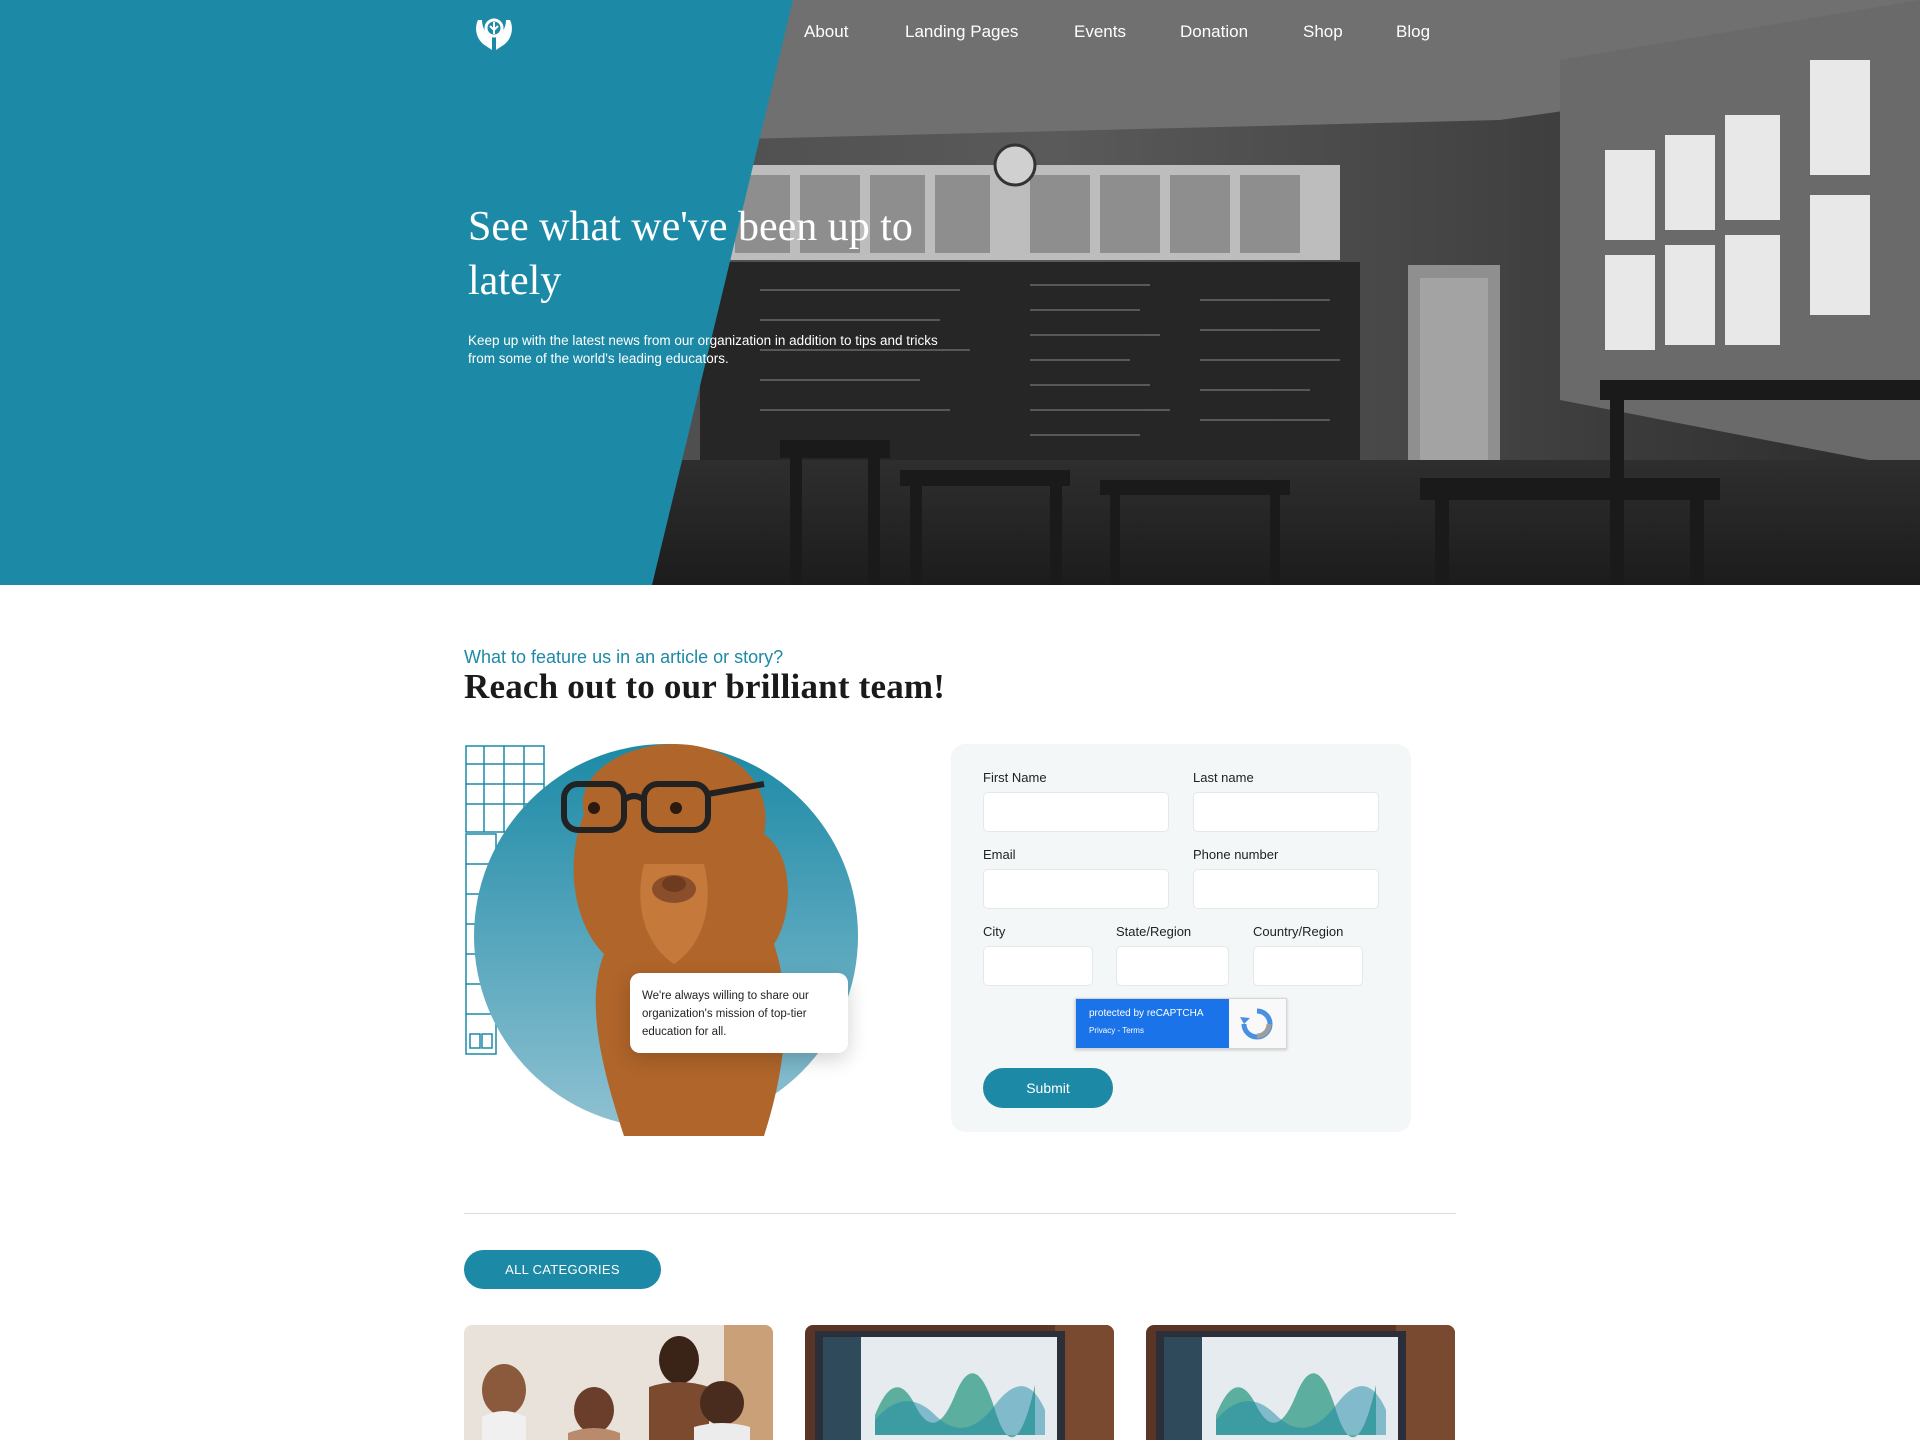  What do you see at coordinates (960, 1213) in the screenshot?
I see `section-divider` at bounding box center [960, 1213].